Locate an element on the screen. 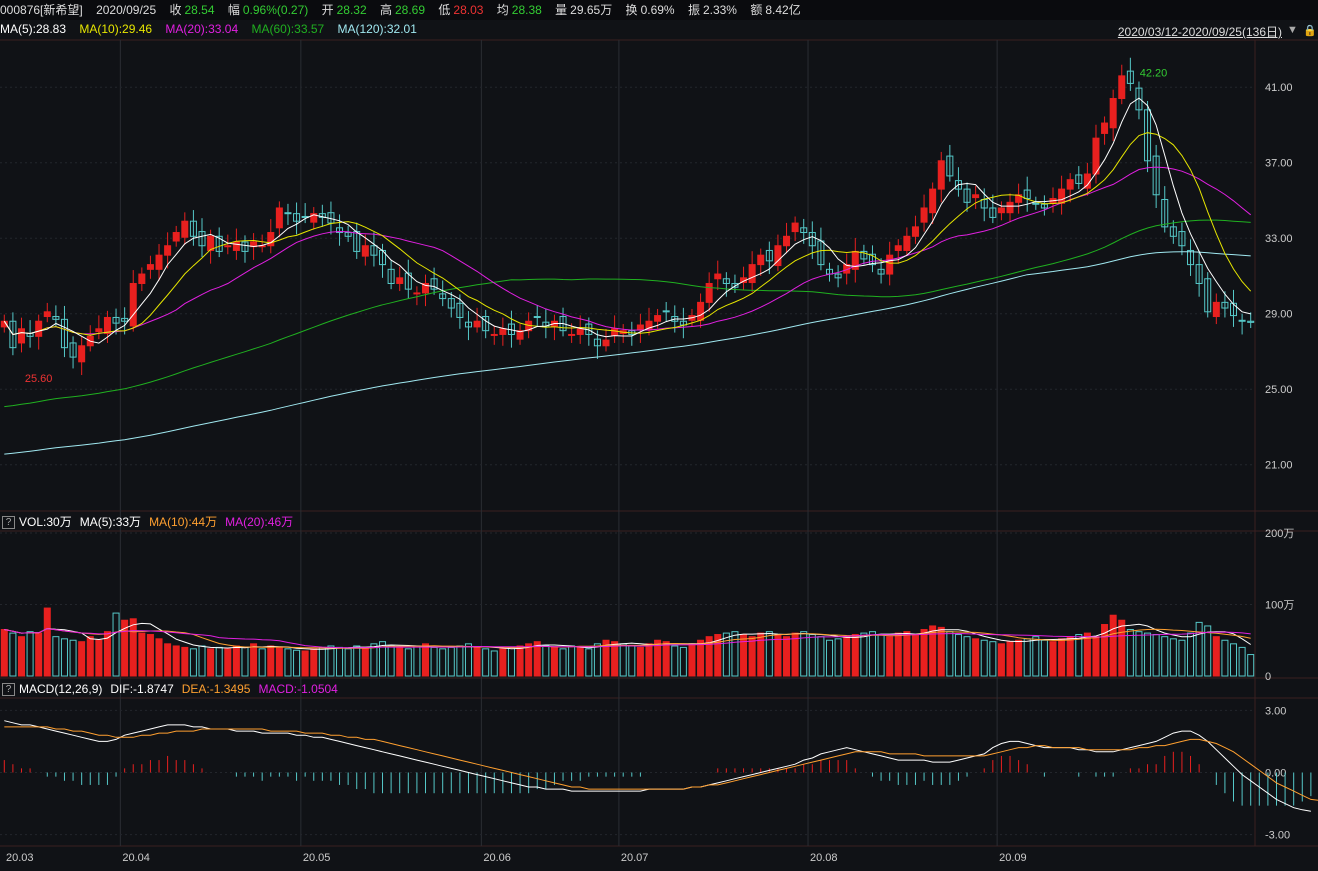 Image resolution: width=1318 pixels, height=871 pixels. x-tick-label: 20.09 is located at coordinates (1013, 858).